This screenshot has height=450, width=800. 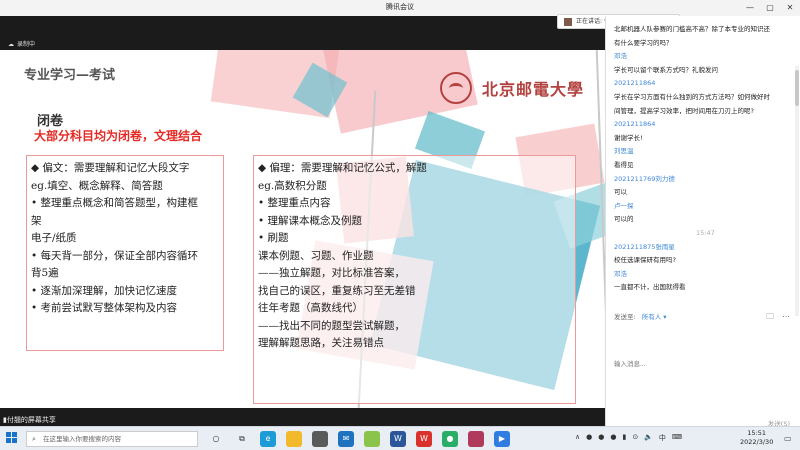 I want to click on network-icon: ⊙, so click(x=635, y=438).